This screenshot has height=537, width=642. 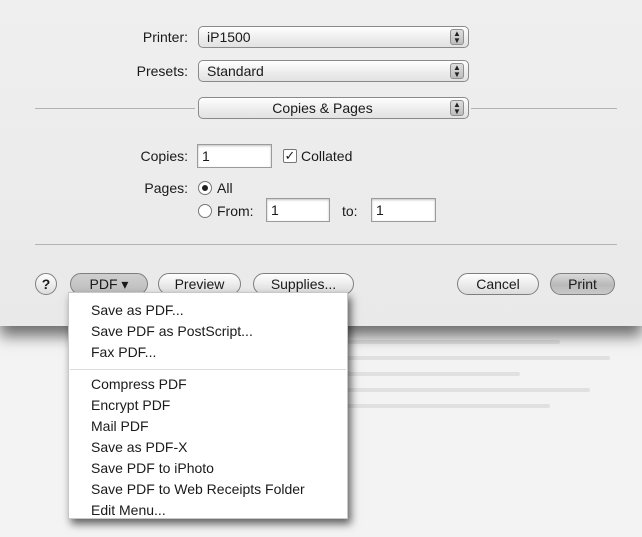 I want to click on printer-value: iP1500, so click(x=229, y=37).